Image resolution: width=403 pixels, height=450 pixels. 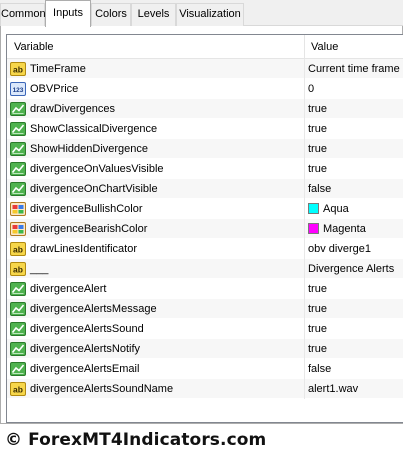 What do you see at coordinates (205, 369) in the screenshot?
I see `table-row: divergenceAlertsEmail false` at bounding box center [205, 369].